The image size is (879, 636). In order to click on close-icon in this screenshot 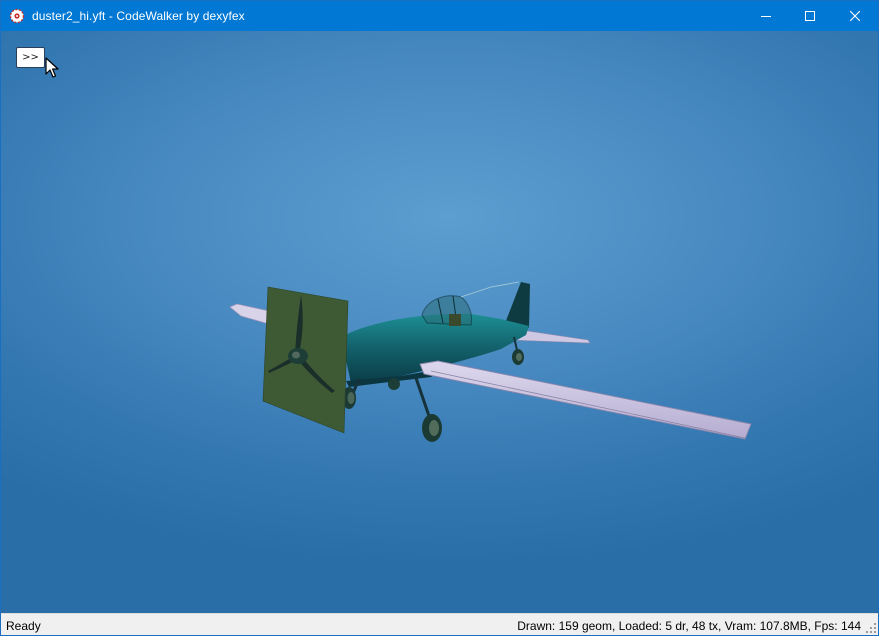, I will do `click(855, 16)`.